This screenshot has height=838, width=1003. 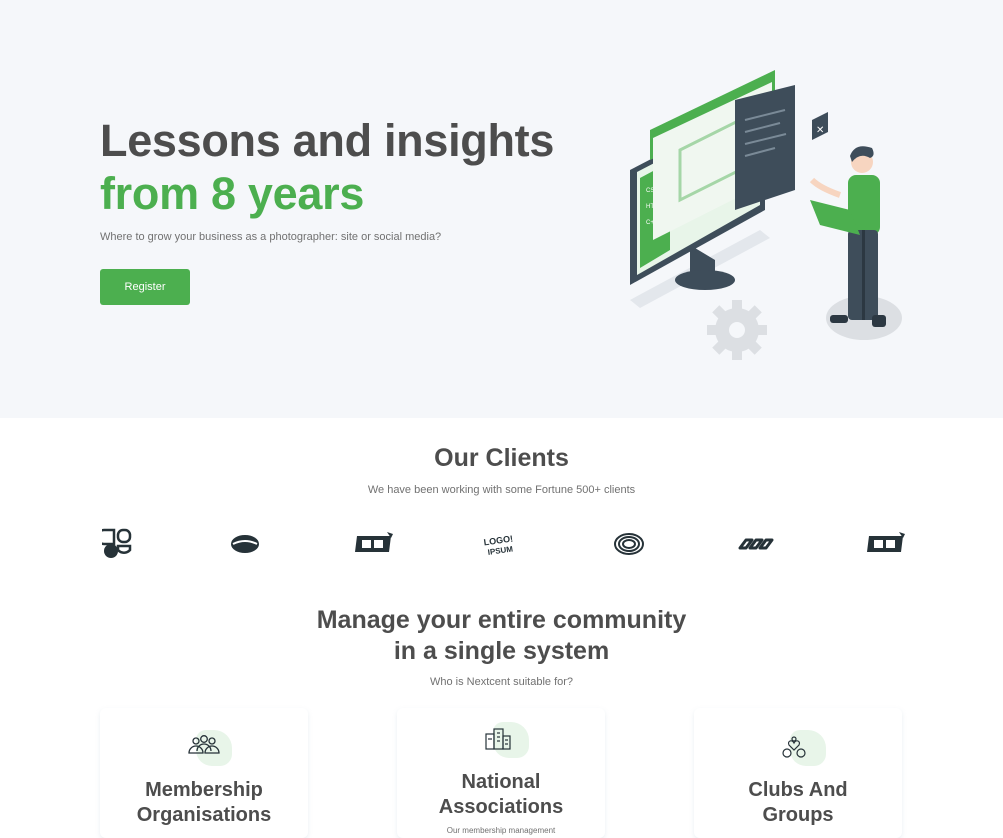 I want to click on hero-illustration: CSS HTML C++ ✕, so click(x=766, y=215).